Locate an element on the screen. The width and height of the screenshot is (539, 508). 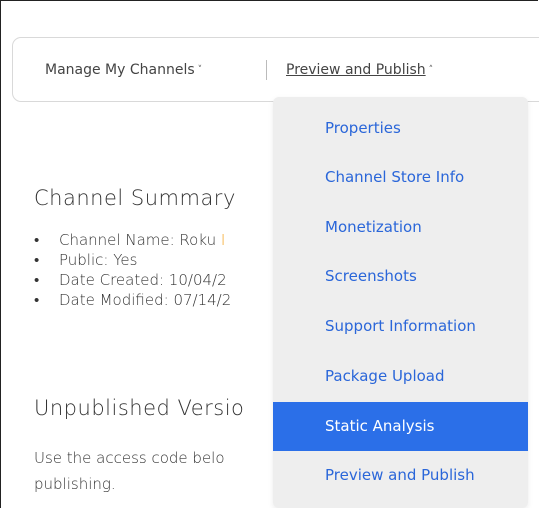
list-item: Channel Name: Roku I is located at coordinates (132, 241).